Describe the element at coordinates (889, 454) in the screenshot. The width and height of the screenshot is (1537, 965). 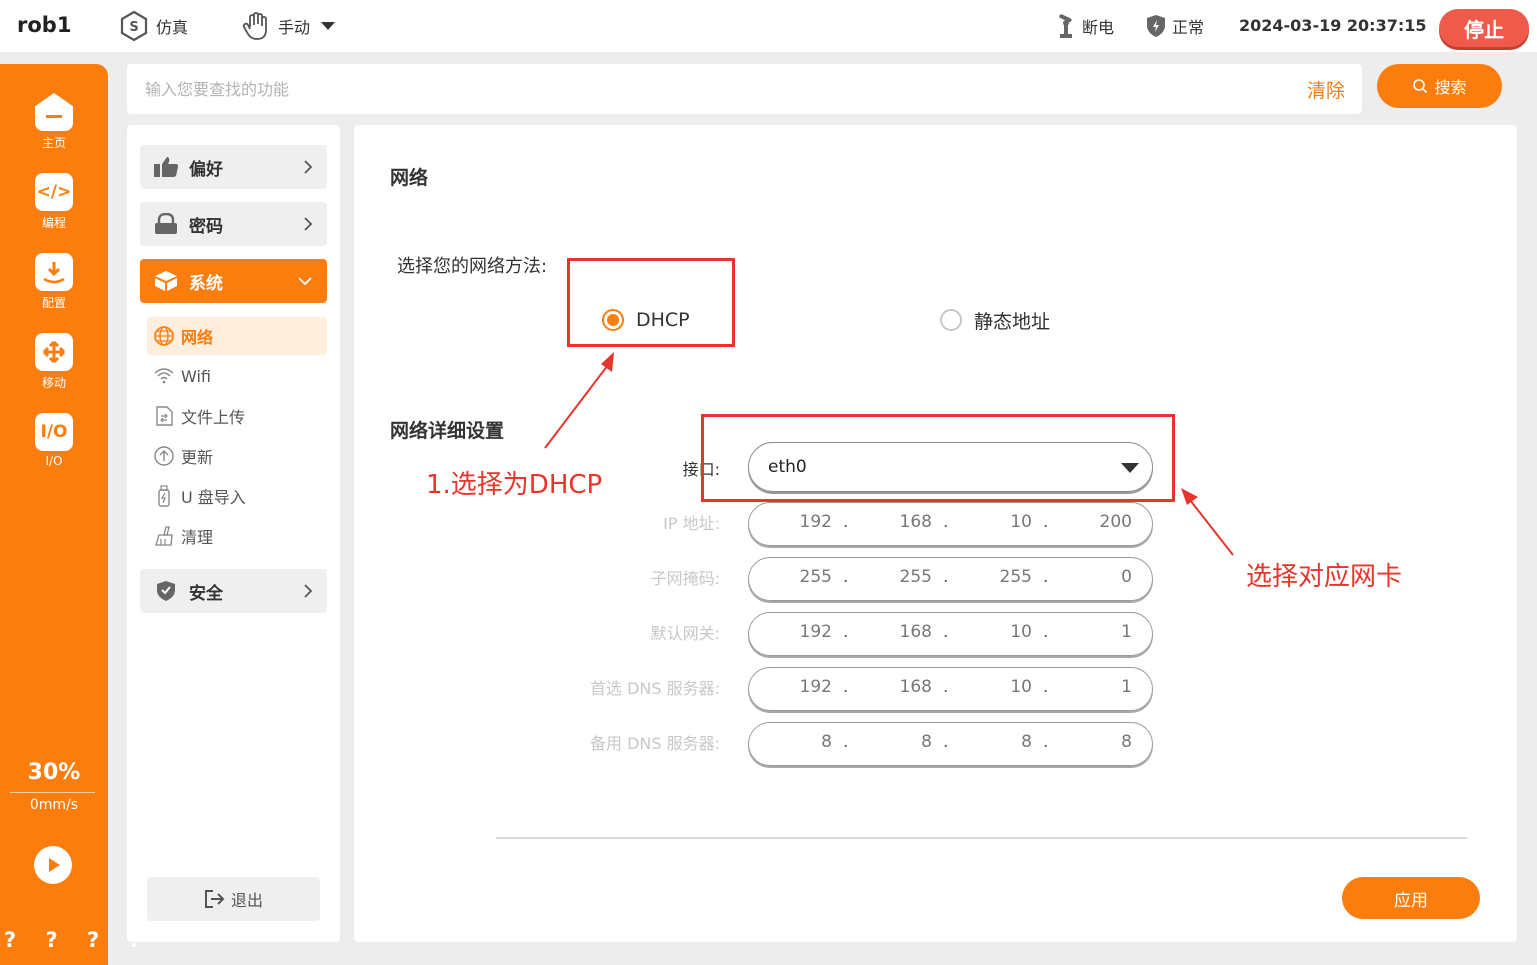
I see `annotation-arrows` at that location.